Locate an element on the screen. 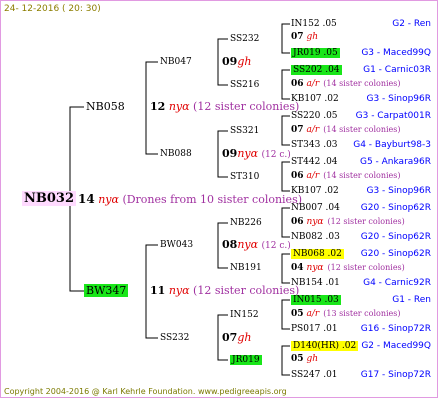 The image size is (440, 400). gen4-note: (12 sister colonies) is located at coordinates (366, 267).